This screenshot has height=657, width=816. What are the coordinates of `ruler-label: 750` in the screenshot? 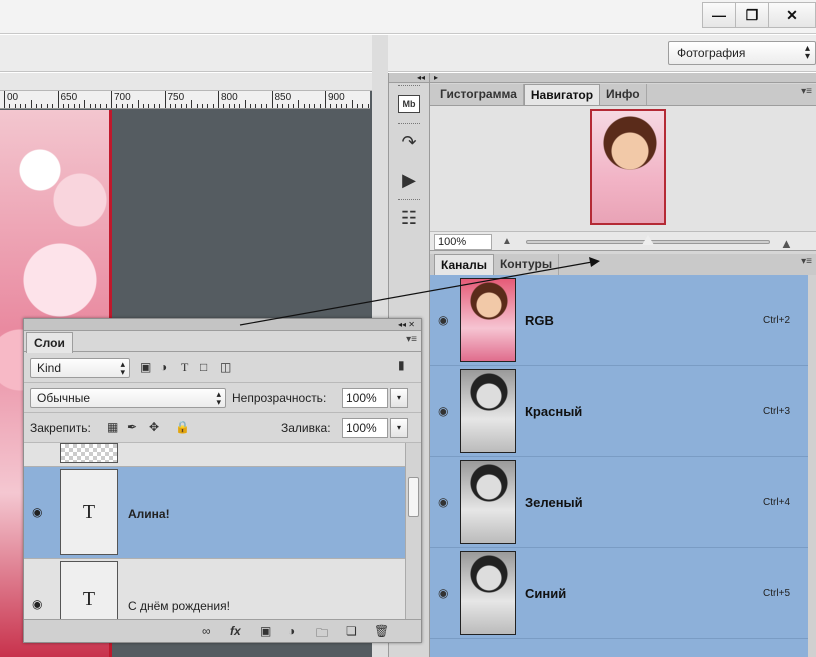 It's located at (176, 97).